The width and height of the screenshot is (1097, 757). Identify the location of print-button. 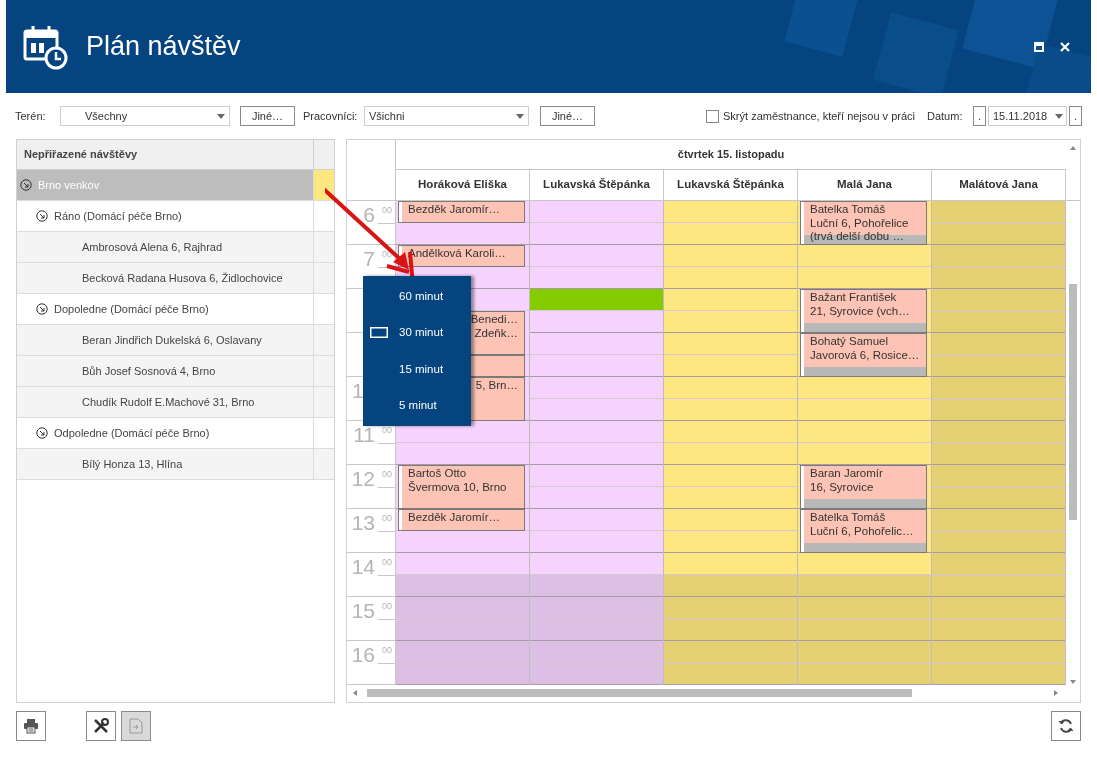
(31, 726).